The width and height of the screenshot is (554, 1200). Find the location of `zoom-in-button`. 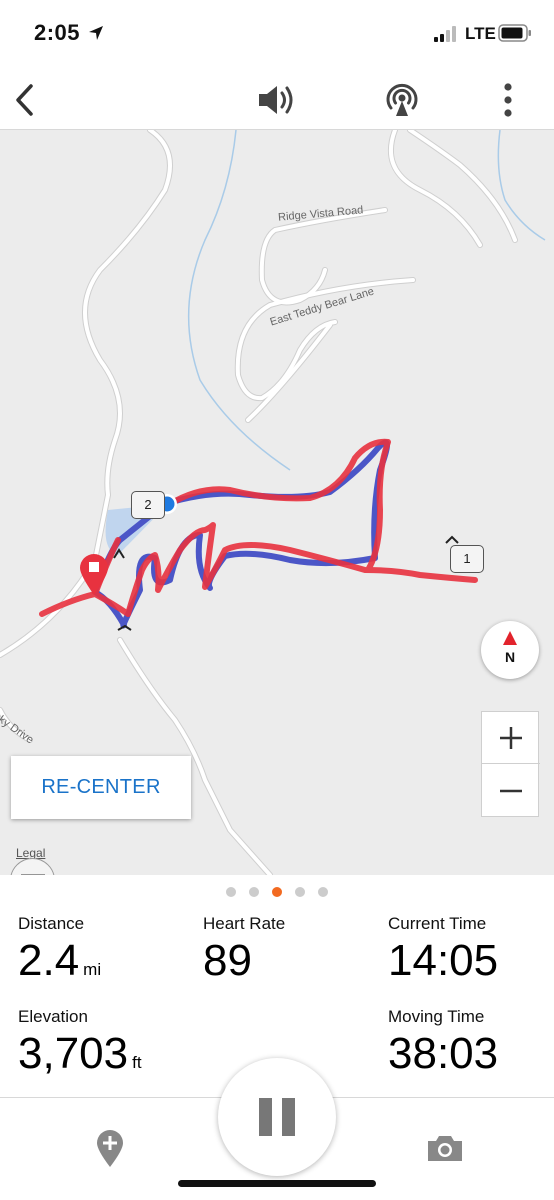

zoom-in-button is located at coordinates (511, 738).